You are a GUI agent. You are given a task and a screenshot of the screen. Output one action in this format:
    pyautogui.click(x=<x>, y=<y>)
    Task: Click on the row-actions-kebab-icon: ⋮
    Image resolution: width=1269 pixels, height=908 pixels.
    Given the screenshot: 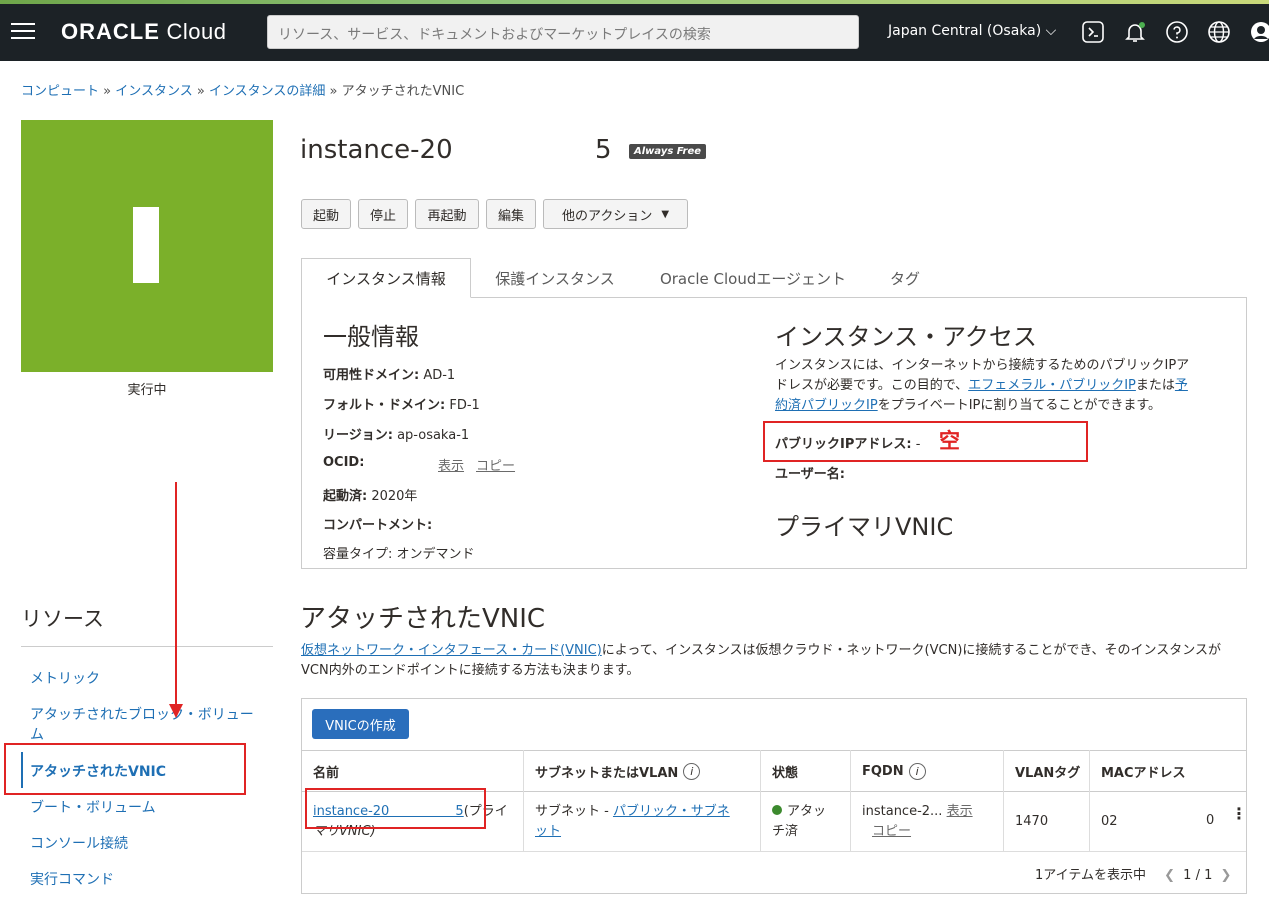 What is the action you would take?
    pyautogui.click(x=1239, y=814)
    